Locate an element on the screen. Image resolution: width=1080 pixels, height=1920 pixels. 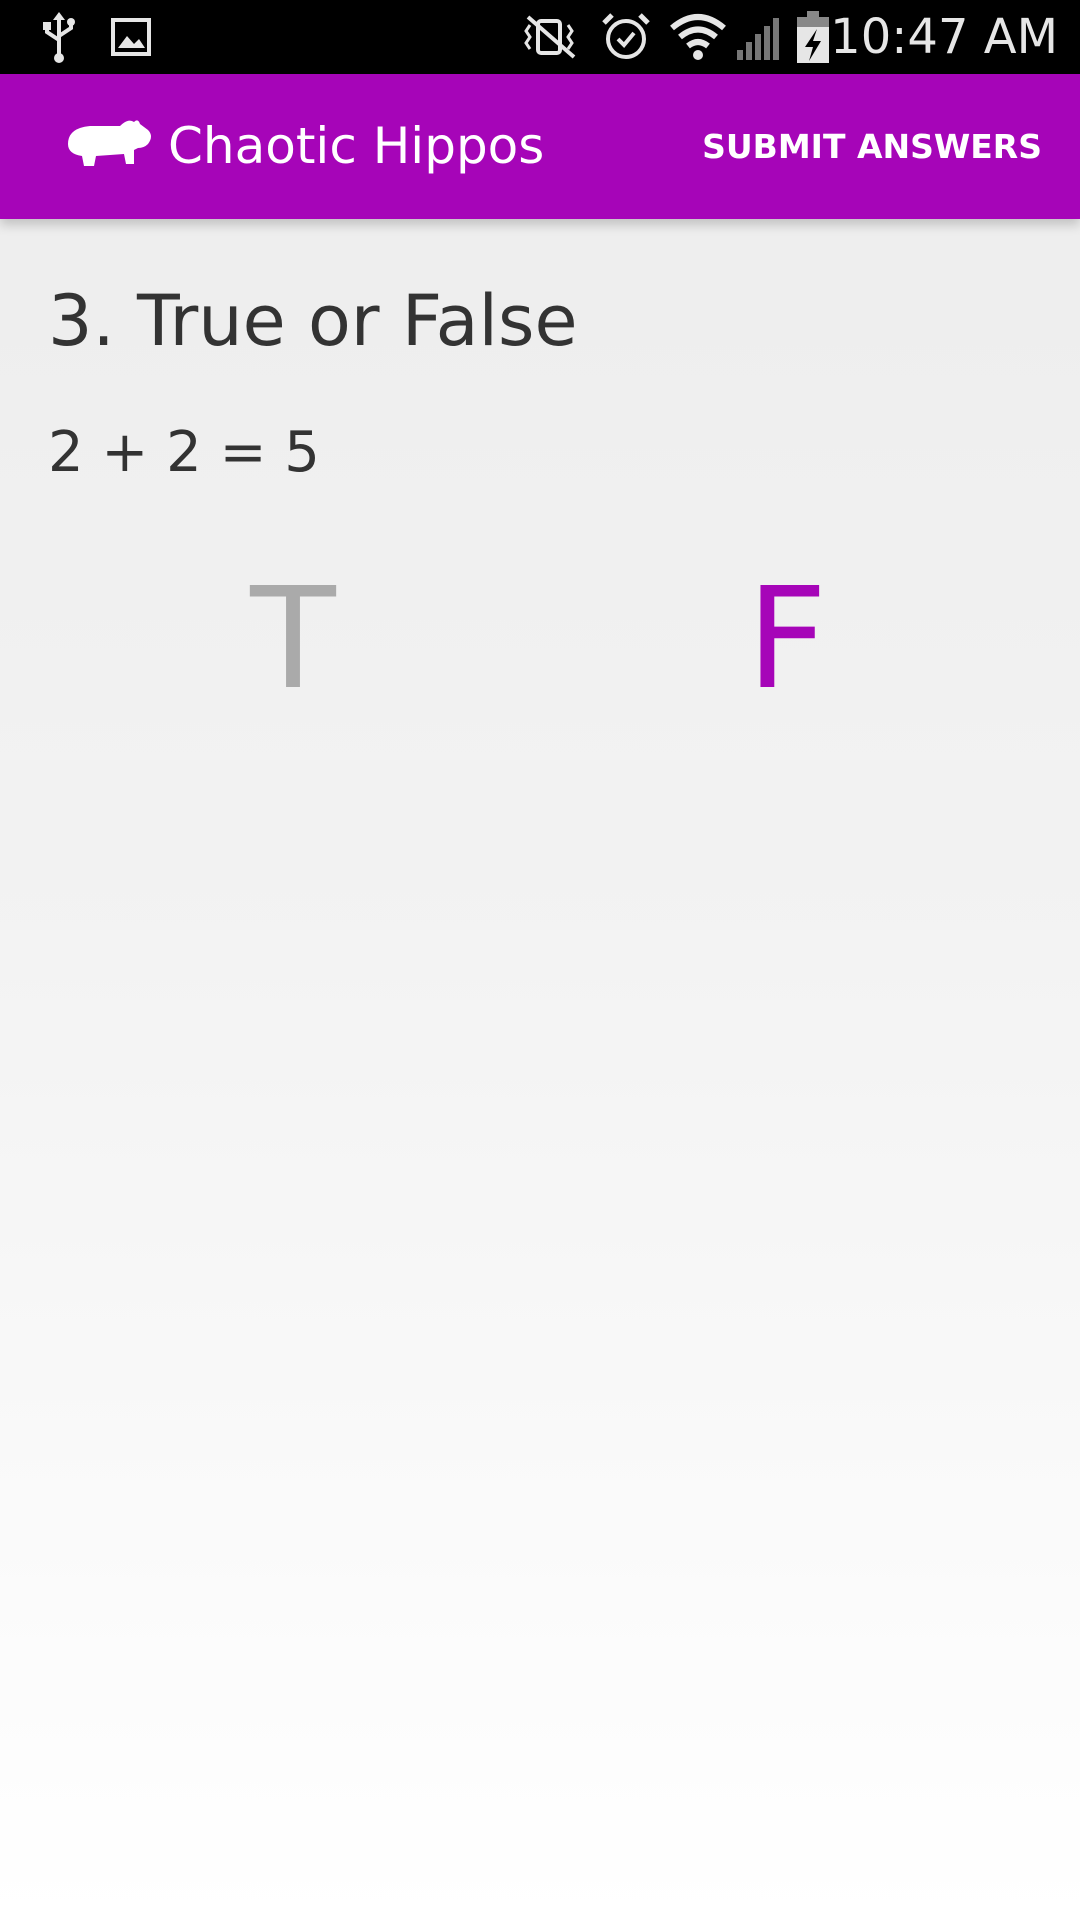
vibrate-mute-icon is located at coordinates (549, 37).